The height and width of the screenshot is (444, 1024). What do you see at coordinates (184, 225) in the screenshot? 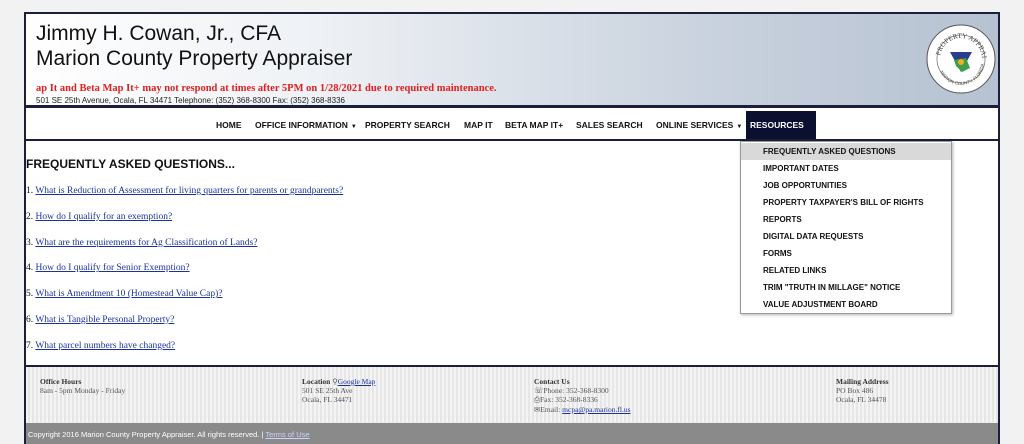
I see `faq-item: 2. How do I qualify for an exemption?` at bounding box center [184, 225].